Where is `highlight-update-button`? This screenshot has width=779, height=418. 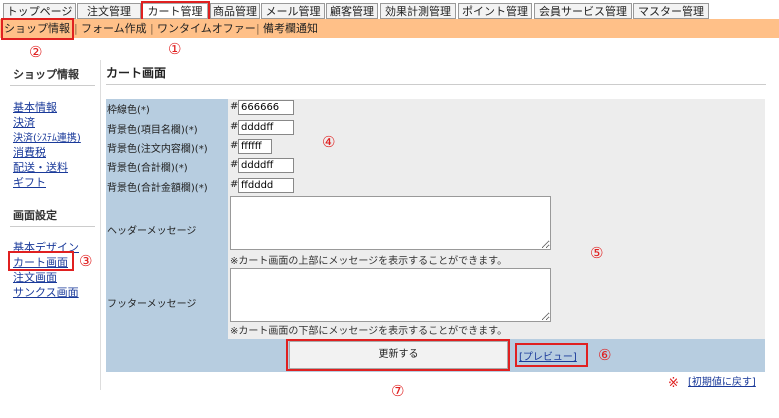 highlight-update-button is located at coordinates (398, 355).